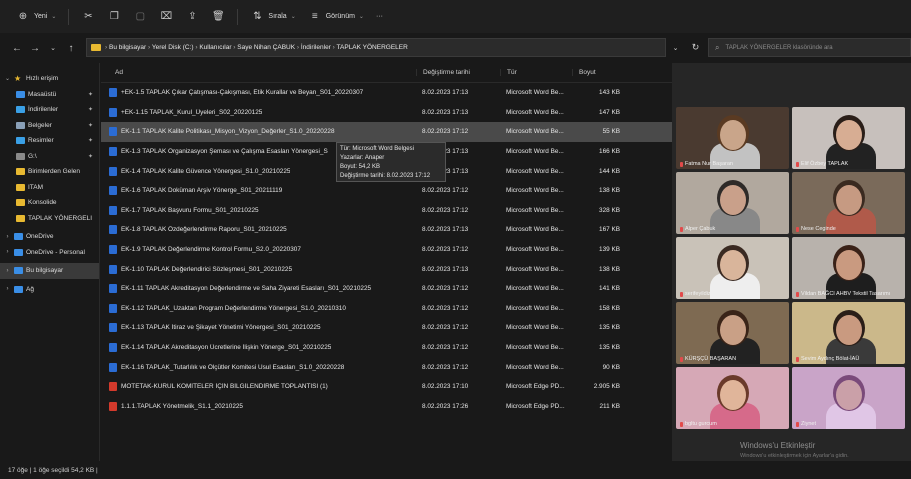 Image resolution: width=911 pixels, height=479 pixels. What do you see at coordinates (20, 94) in the screenshot?
I see `desktop-icon` at bounding box center [20, 94].